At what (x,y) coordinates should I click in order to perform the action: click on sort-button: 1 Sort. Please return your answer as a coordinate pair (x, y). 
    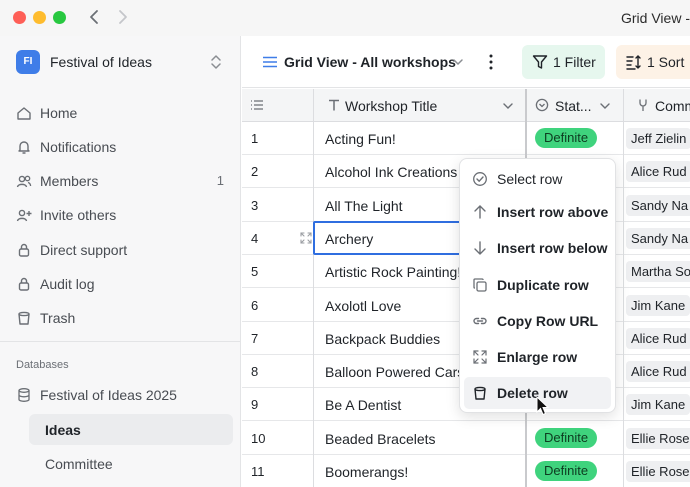
    Looking at the image, I should click on (653, 62).